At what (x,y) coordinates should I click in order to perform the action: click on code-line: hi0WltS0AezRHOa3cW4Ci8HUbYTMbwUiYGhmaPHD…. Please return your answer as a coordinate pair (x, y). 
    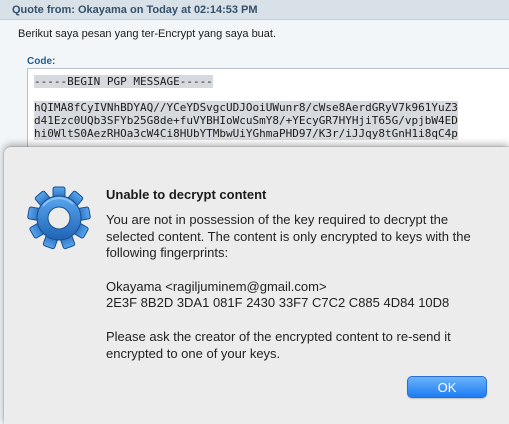
    Looking at the image, I should click on (246, 133).